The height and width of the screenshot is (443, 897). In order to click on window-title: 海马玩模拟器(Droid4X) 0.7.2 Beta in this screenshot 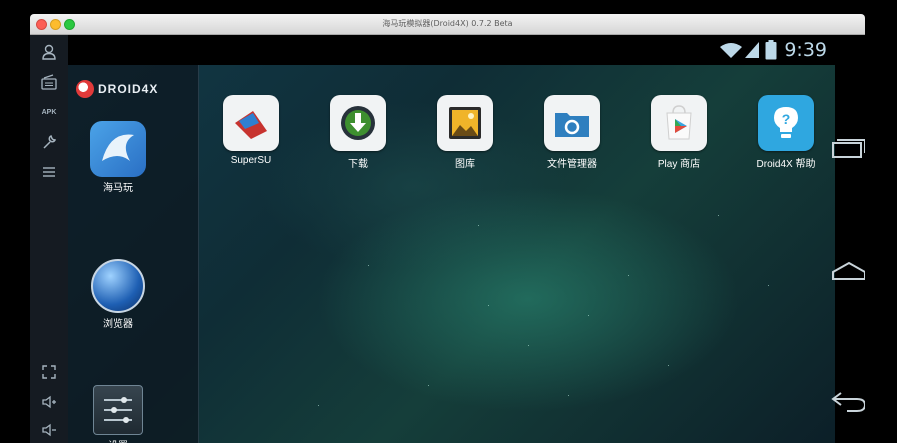, I will do `click(447, 23)`.